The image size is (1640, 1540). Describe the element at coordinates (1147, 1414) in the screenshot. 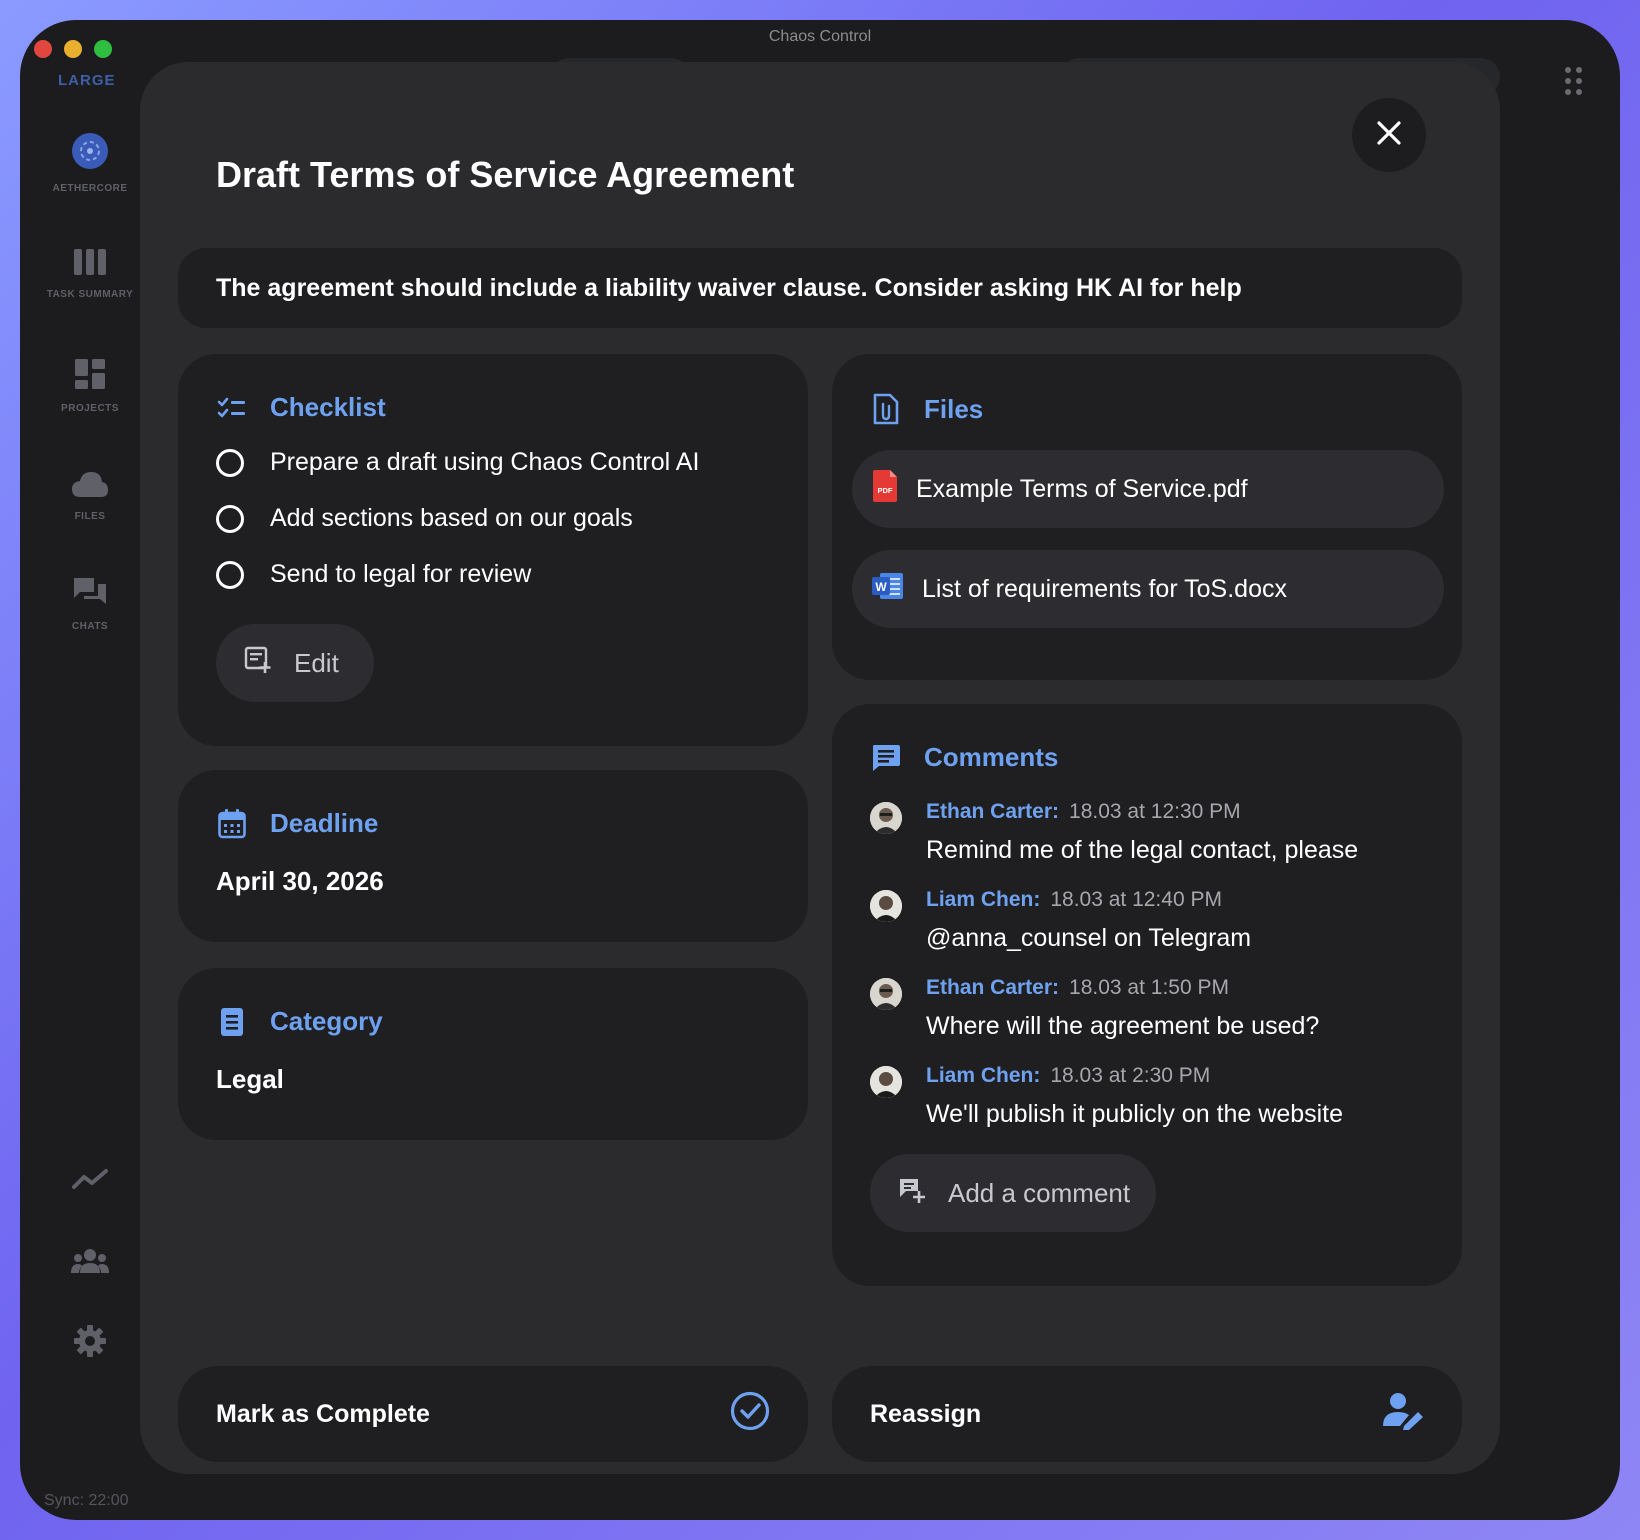

I see `reassign-button: Reassign` at that location.